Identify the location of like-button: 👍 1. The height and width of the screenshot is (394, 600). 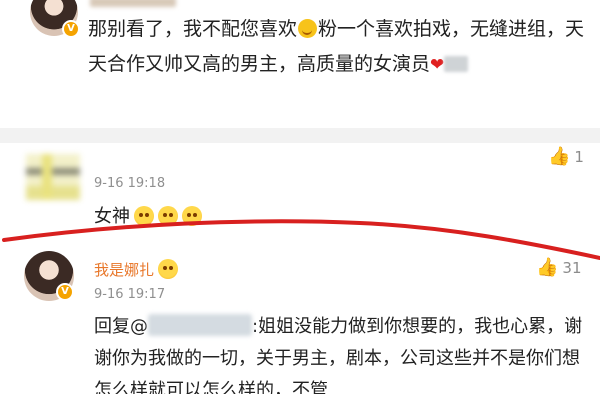
(566, 156).